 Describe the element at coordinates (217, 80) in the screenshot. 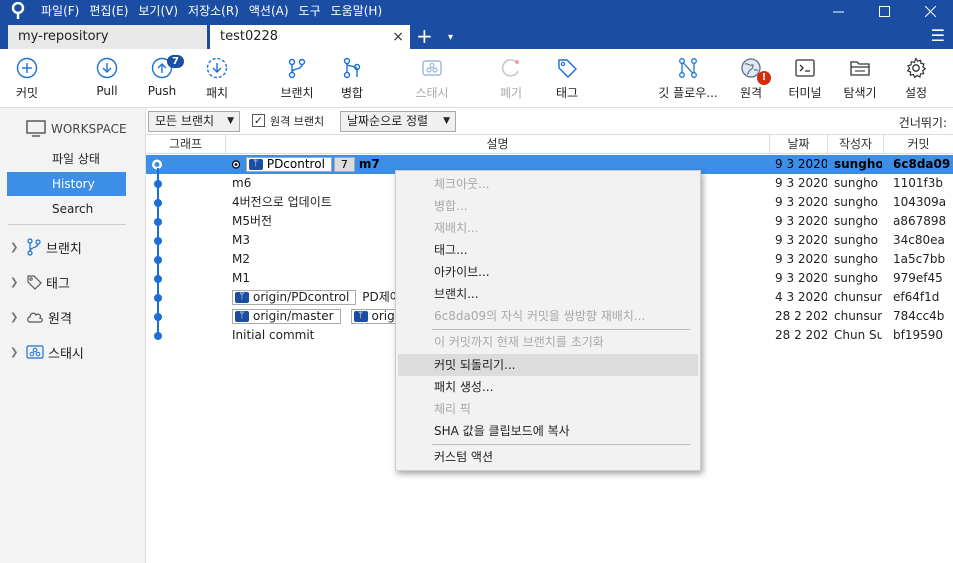

I see `fetch-button: 패치` at that location.